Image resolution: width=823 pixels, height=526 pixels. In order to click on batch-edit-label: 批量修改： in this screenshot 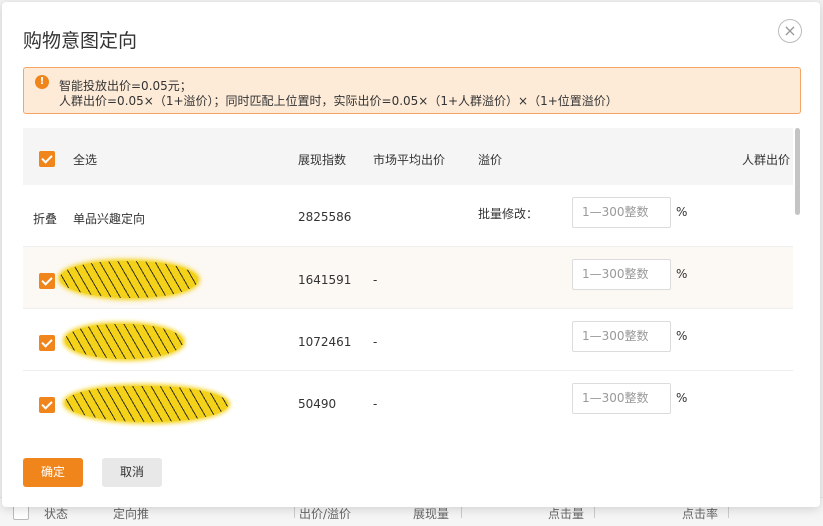, I will do `click(508, 214)`.